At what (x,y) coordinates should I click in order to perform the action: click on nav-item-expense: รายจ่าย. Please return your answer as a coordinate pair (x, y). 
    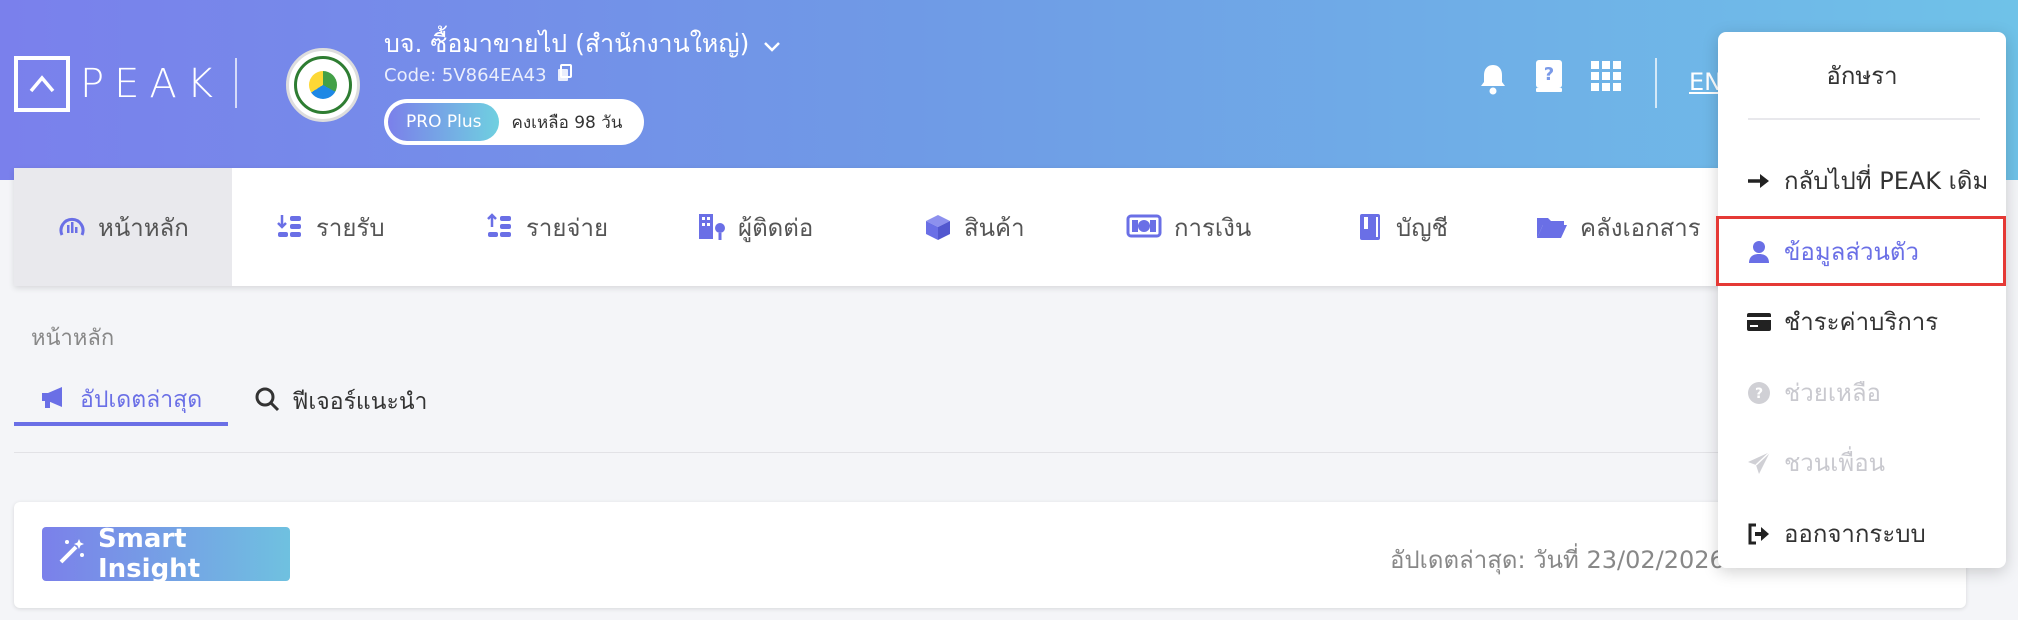
    Looking at the image, I should click on (548, 227).